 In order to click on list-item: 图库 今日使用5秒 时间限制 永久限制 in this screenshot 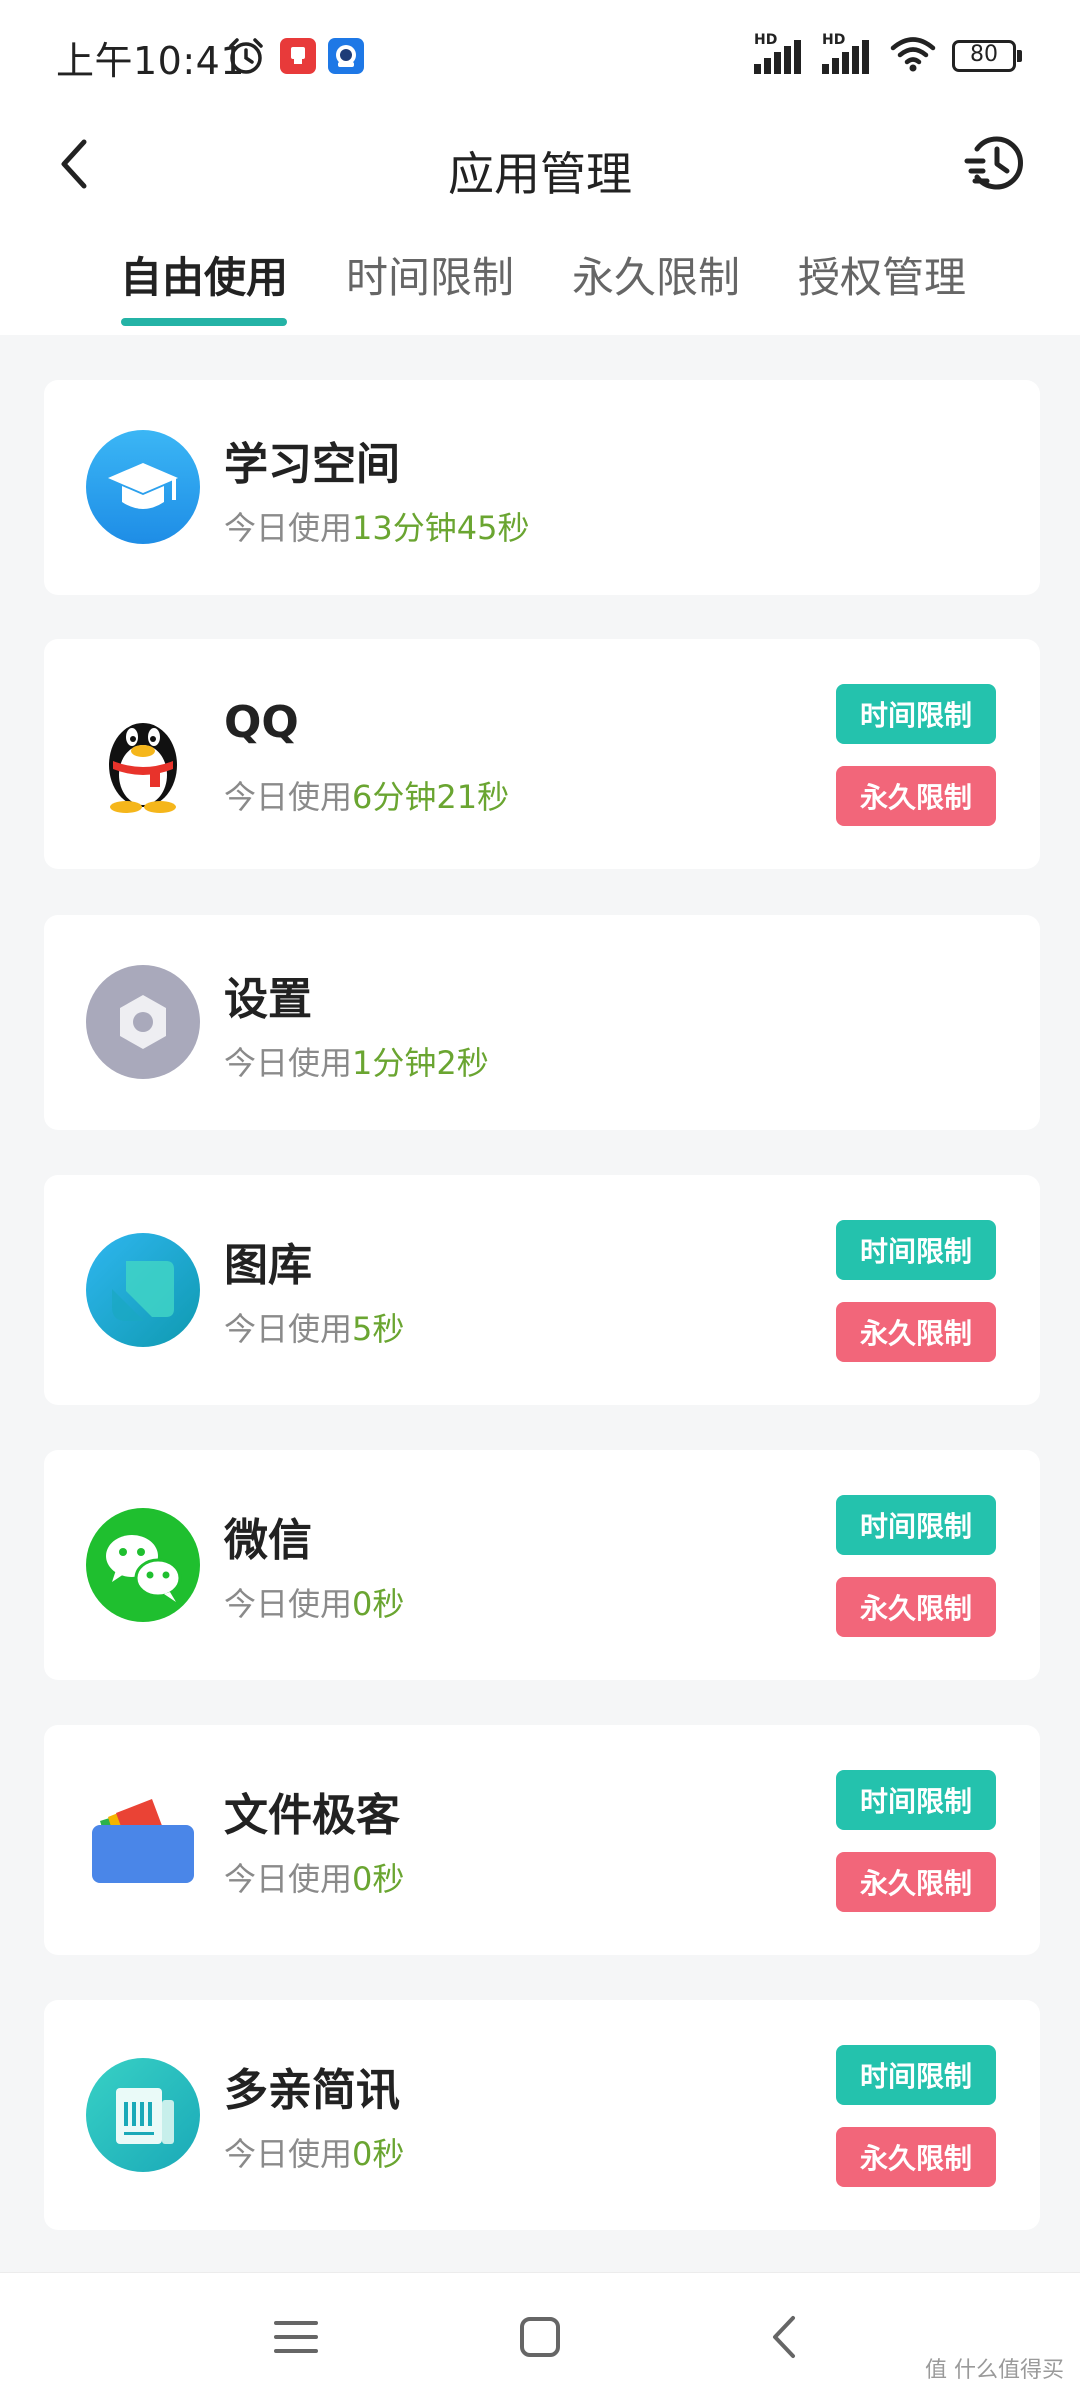, I will do `click(542, 1290)`.